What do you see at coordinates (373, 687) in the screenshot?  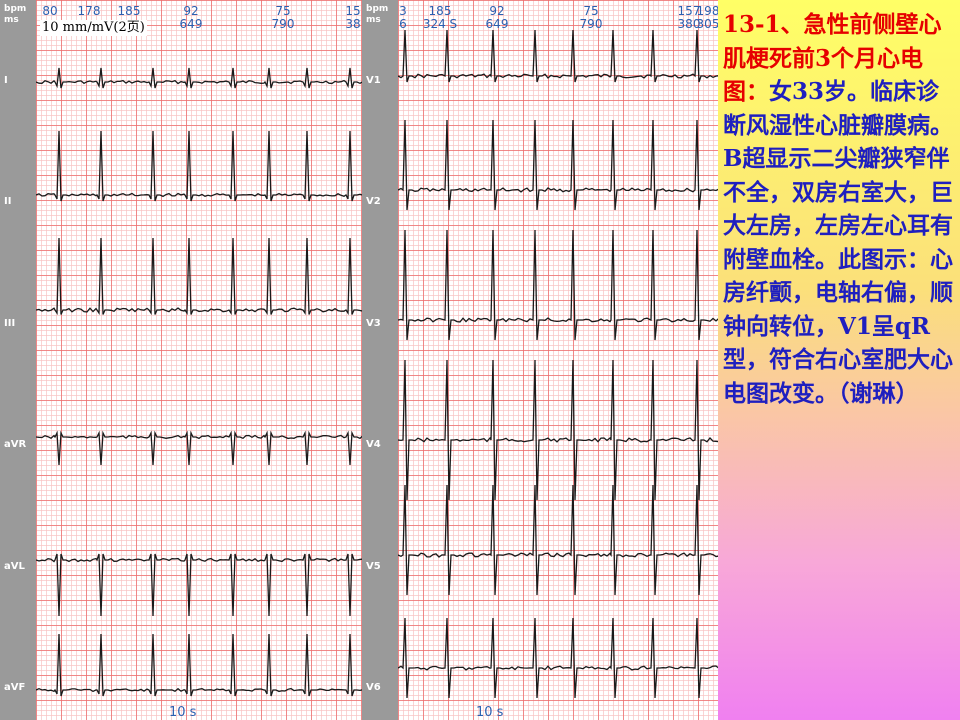 I see `lead-label-V6: V6` at bounding box center [373, 687].